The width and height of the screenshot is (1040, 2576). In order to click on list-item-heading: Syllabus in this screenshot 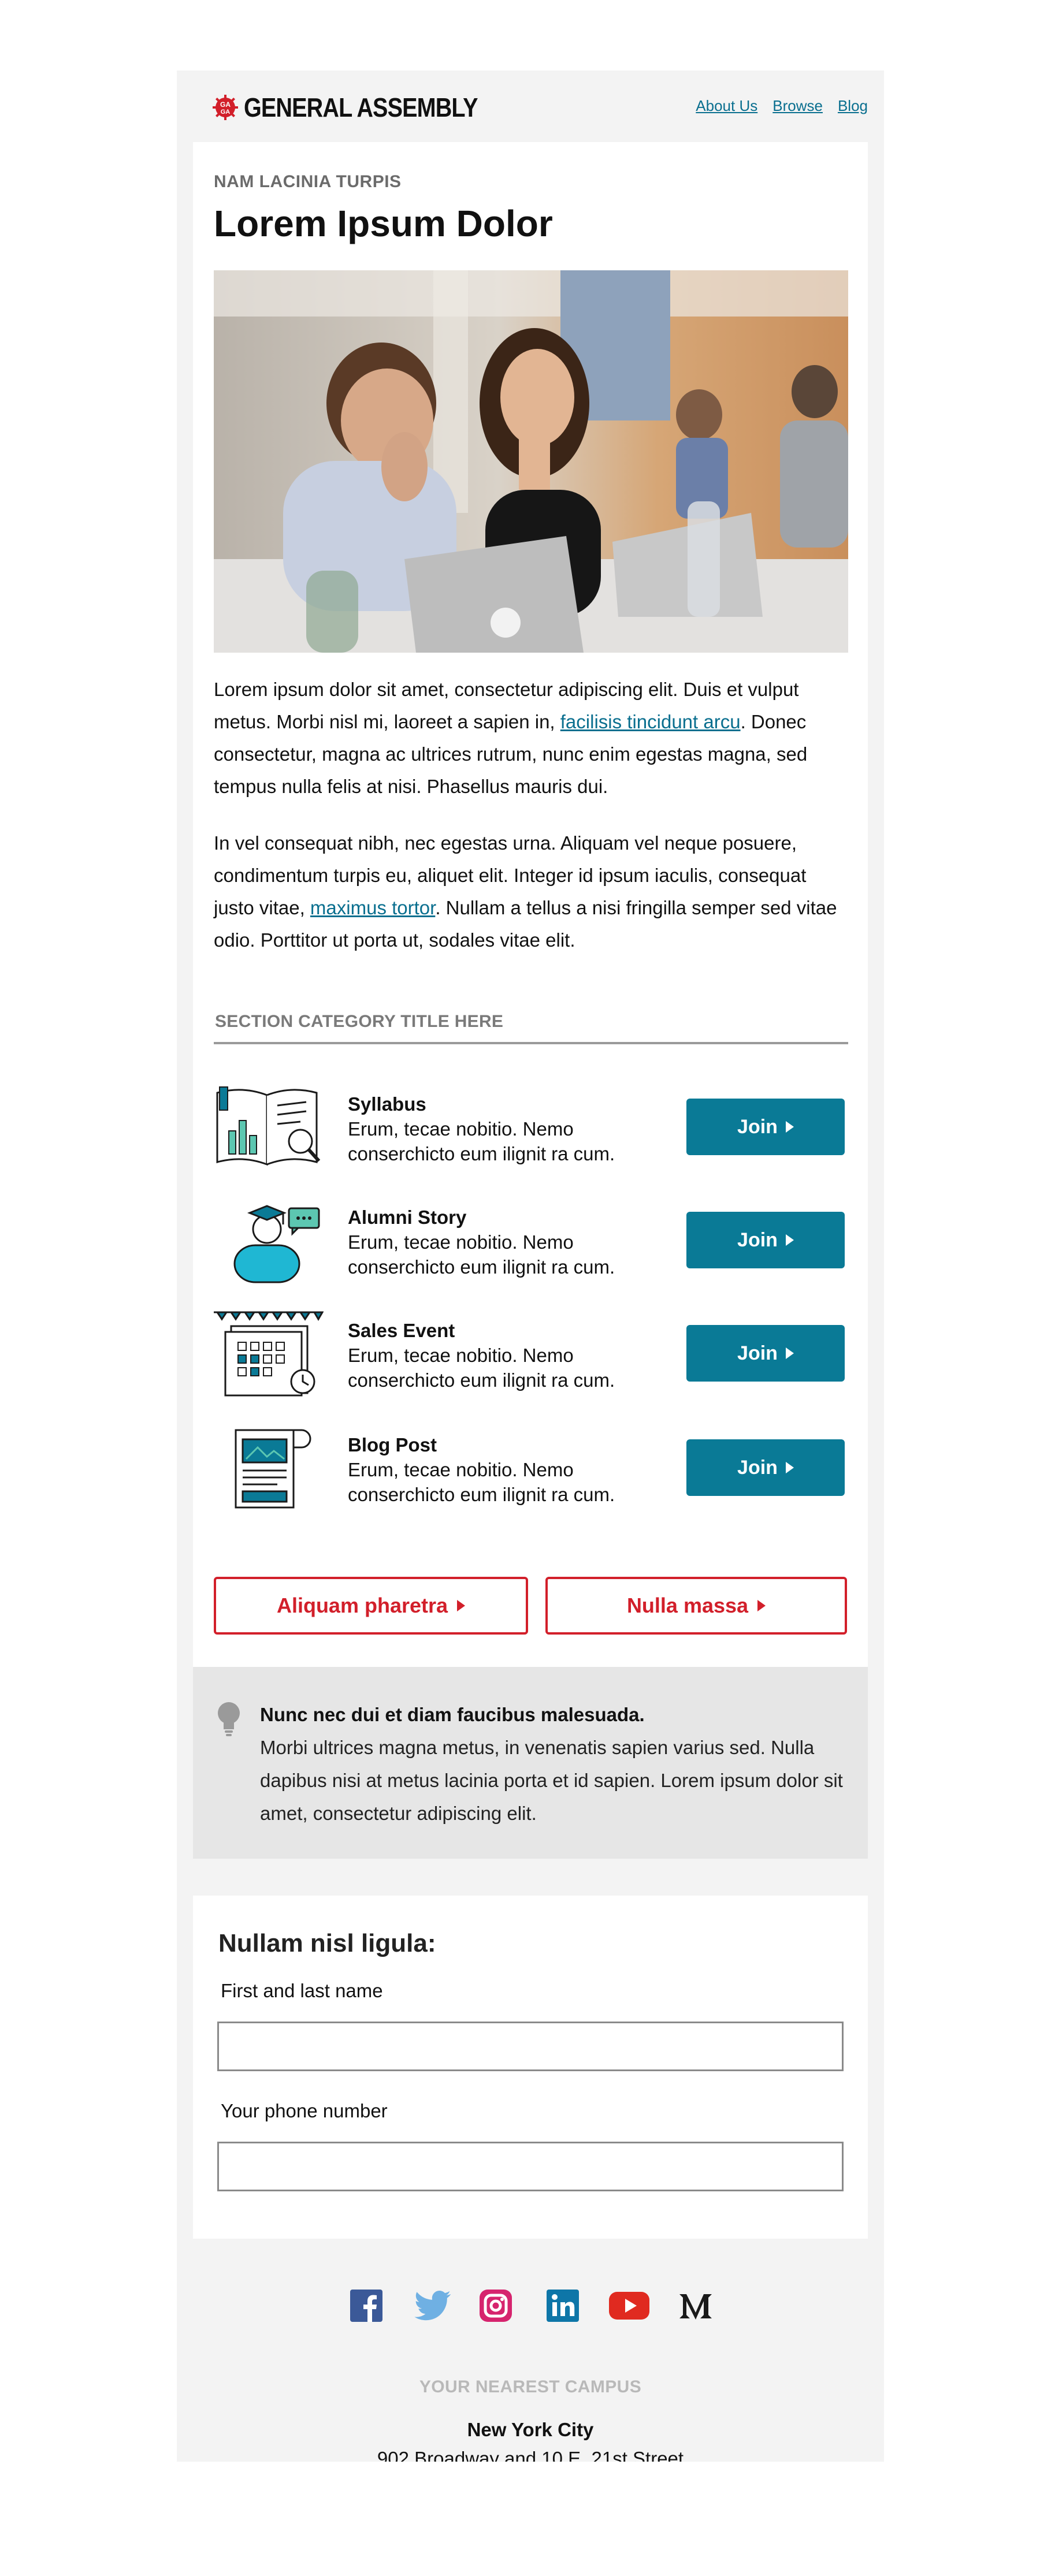, I will do `click(387, 1104)`.